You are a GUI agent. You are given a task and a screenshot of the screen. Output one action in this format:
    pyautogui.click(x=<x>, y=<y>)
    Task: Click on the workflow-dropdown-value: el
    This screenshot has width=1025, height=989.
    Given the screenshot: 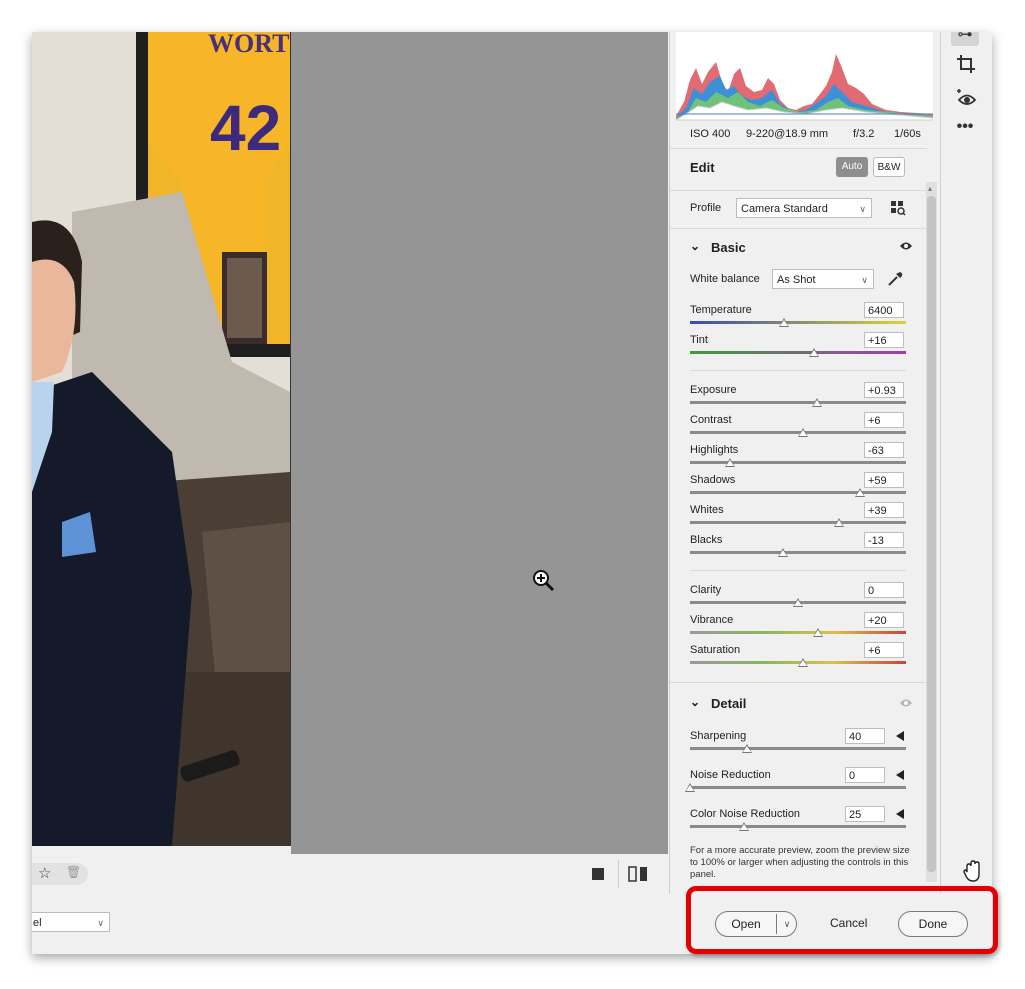 What is the action you would take?
    pyautogui.click(x=37, y=923)
    